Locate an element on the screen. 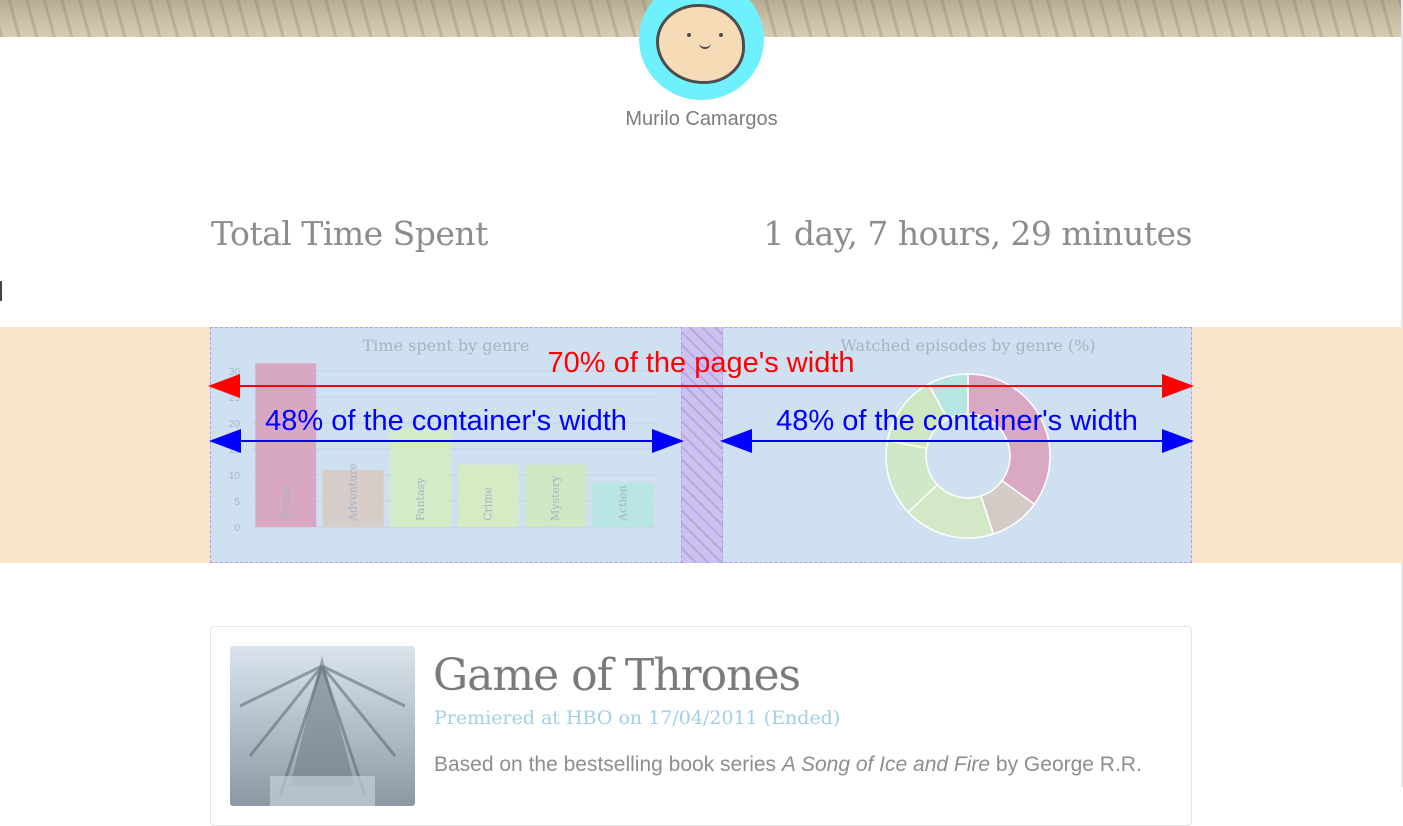 The height and width of the screenshot is (826, 1403). profile-name: Murilo Camargos is located at coordinates (701, 119).